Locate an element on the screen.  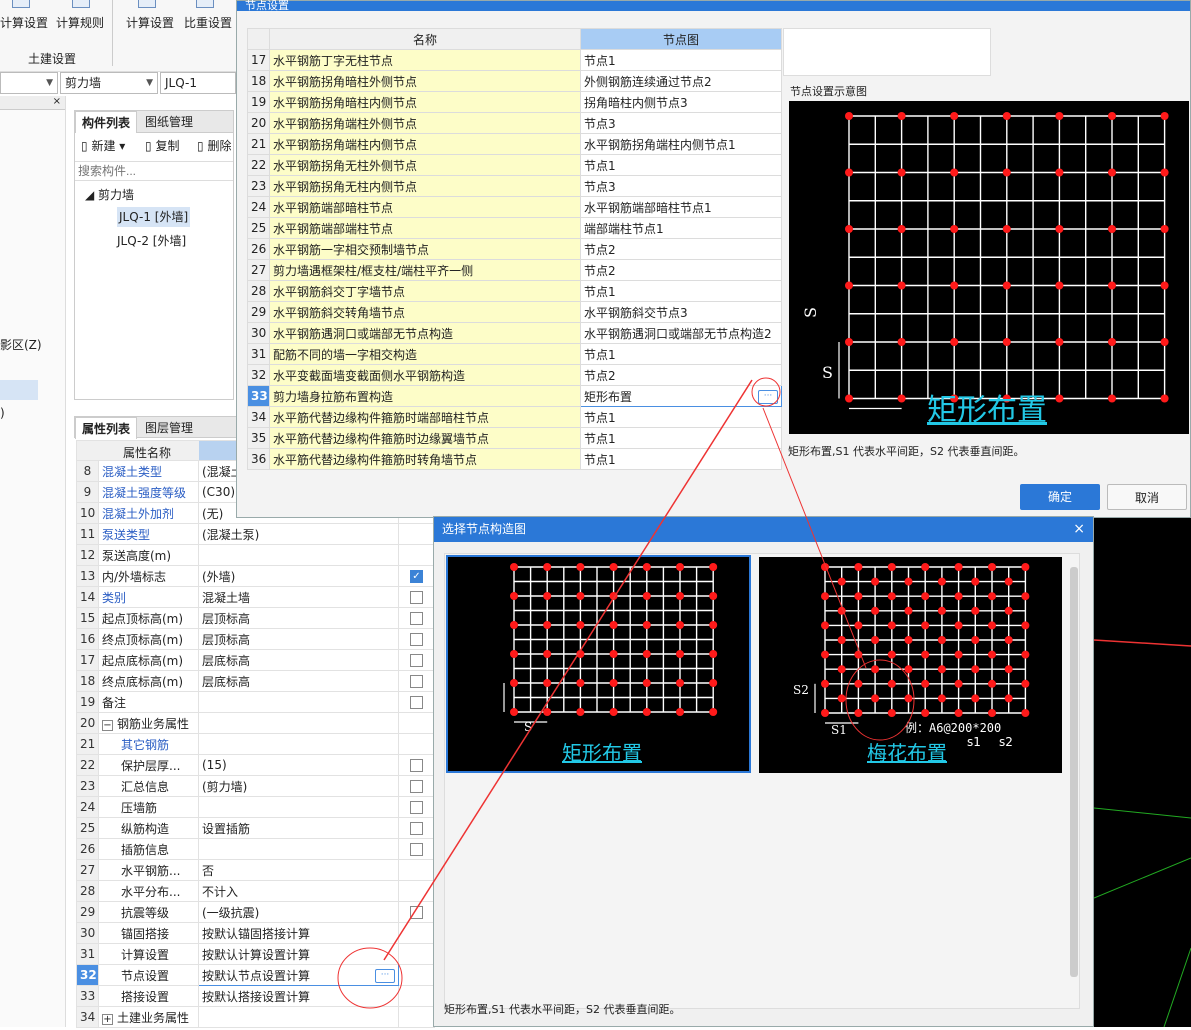
property-value: 不计入 is located at coordinates (298, 891).